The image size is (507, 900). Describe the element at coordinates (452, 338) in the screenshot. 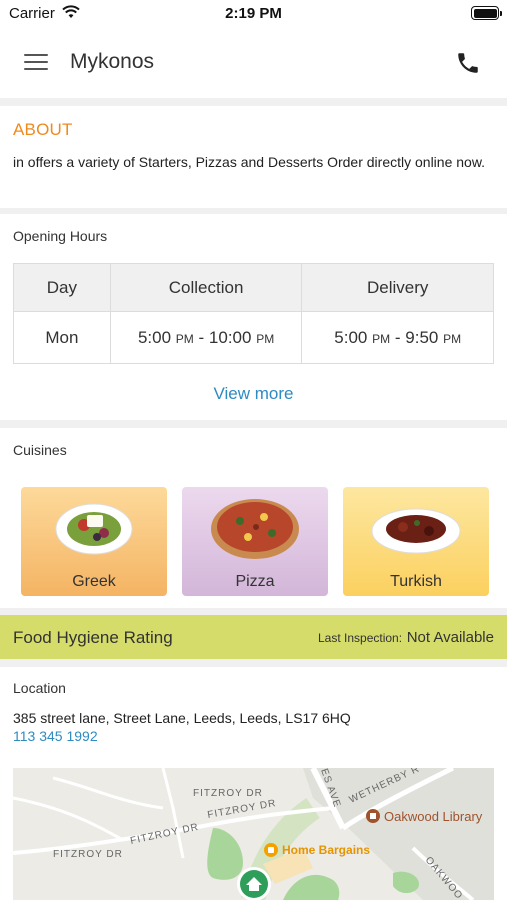

I see `delivery-end-ampm: PM` at that location.